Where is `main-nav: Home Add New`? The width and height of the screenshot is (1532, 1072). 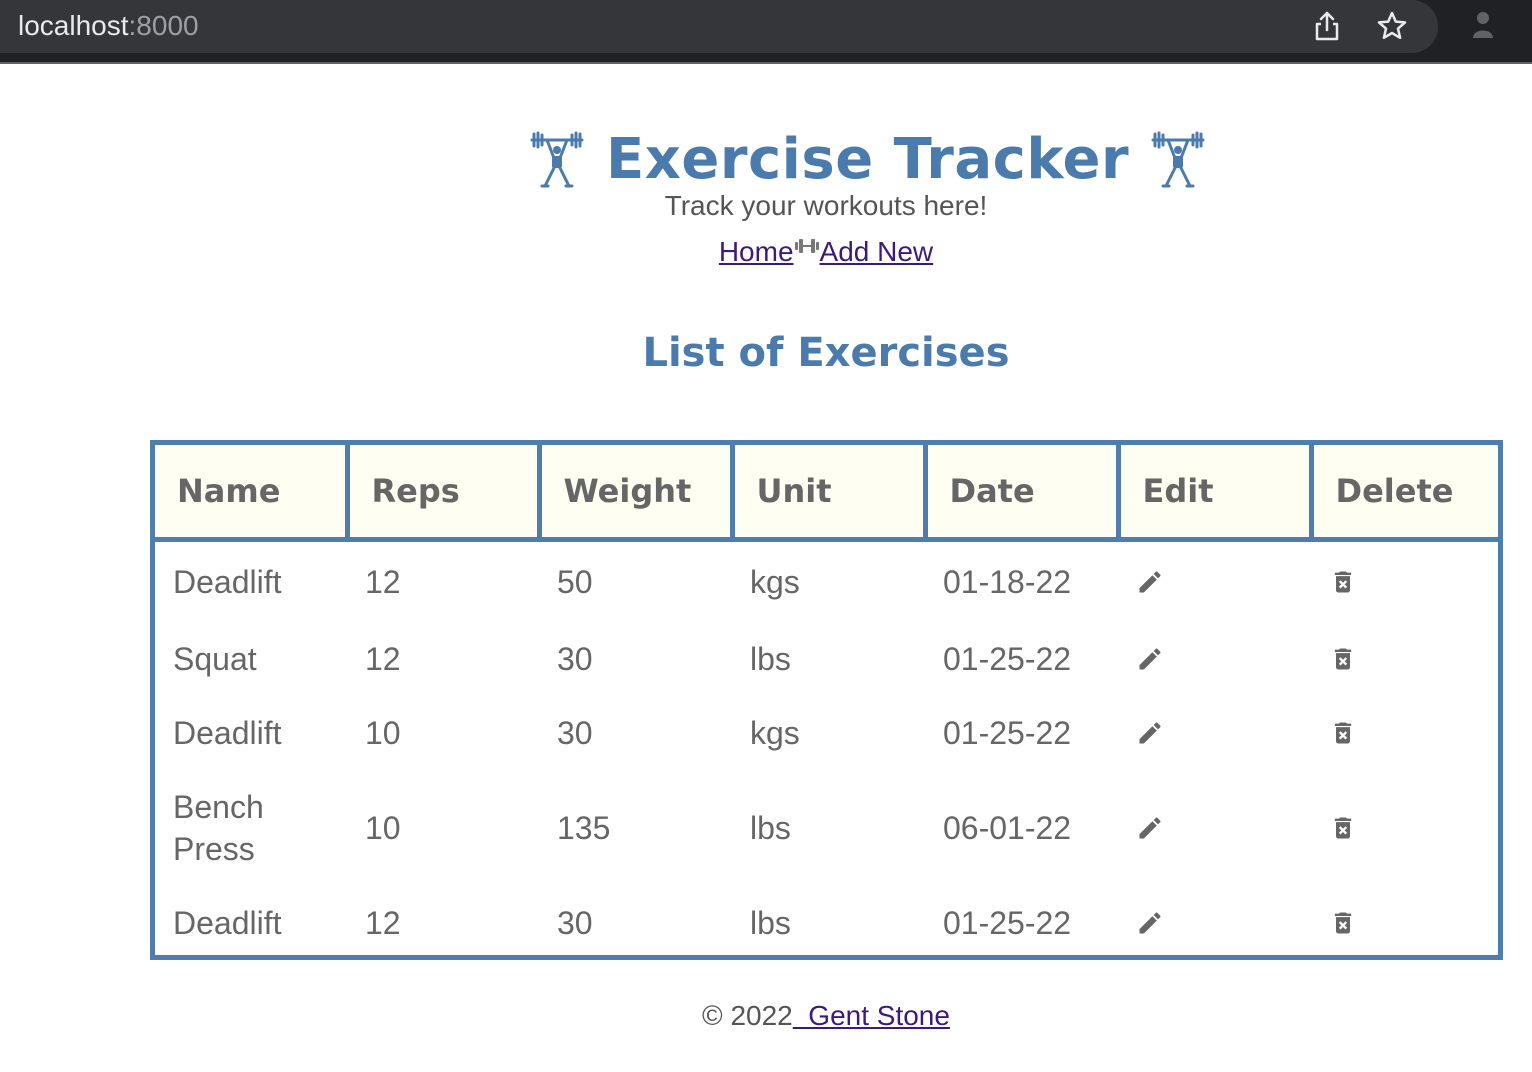 main-nav: Home Add New is located at coordinates (766, 252).